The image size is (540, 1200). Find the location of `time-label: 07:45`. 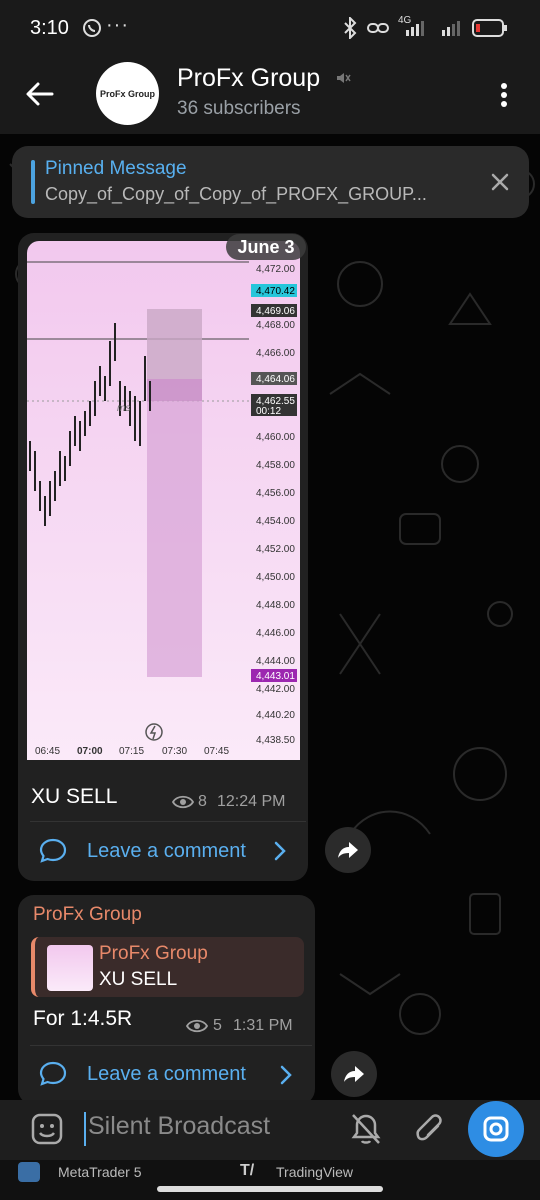

time-label: 07:45 is located at coordinates (216, 751).